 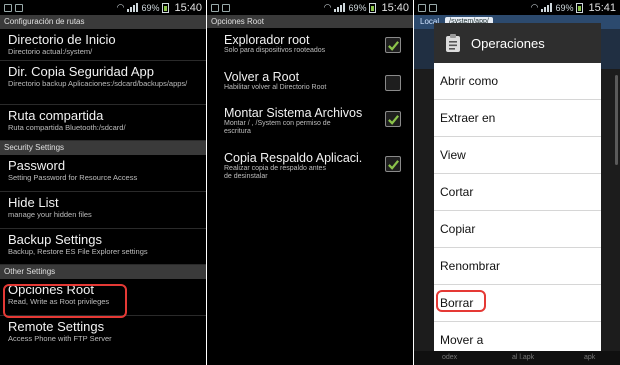 I want to click on section-header: Other Settings, so click(x=103, y=272).